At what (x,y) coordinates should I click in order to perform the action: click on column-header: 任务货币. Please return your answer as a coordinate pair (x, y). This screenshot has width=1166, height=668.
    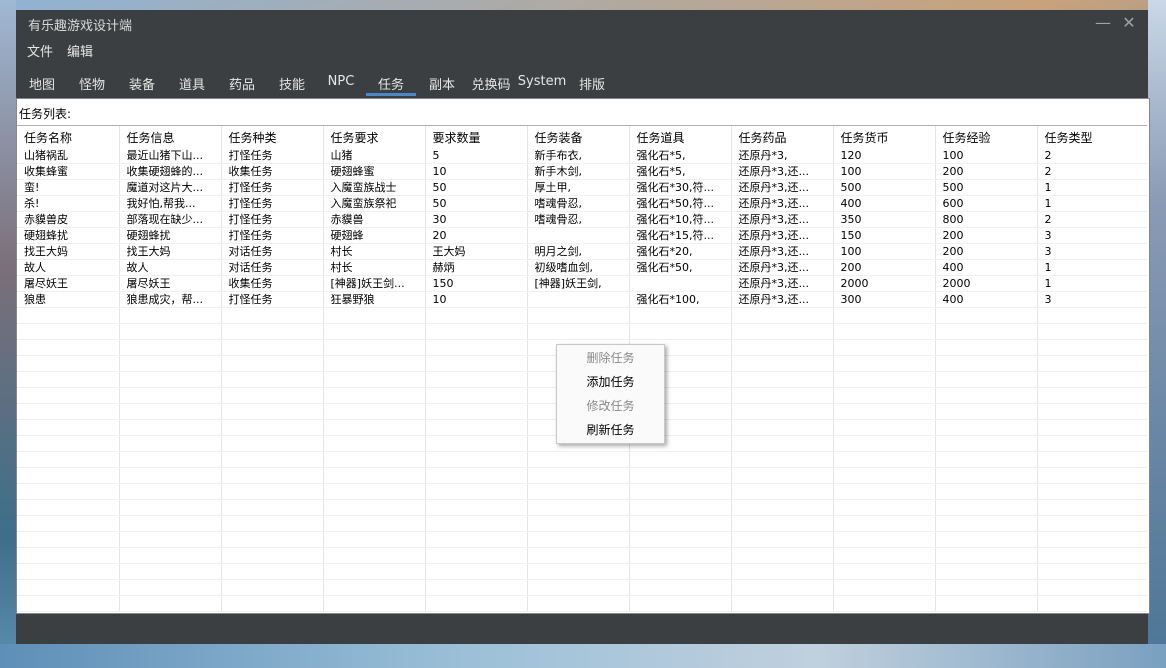
    Looking at the image, I should click on (884, 137).